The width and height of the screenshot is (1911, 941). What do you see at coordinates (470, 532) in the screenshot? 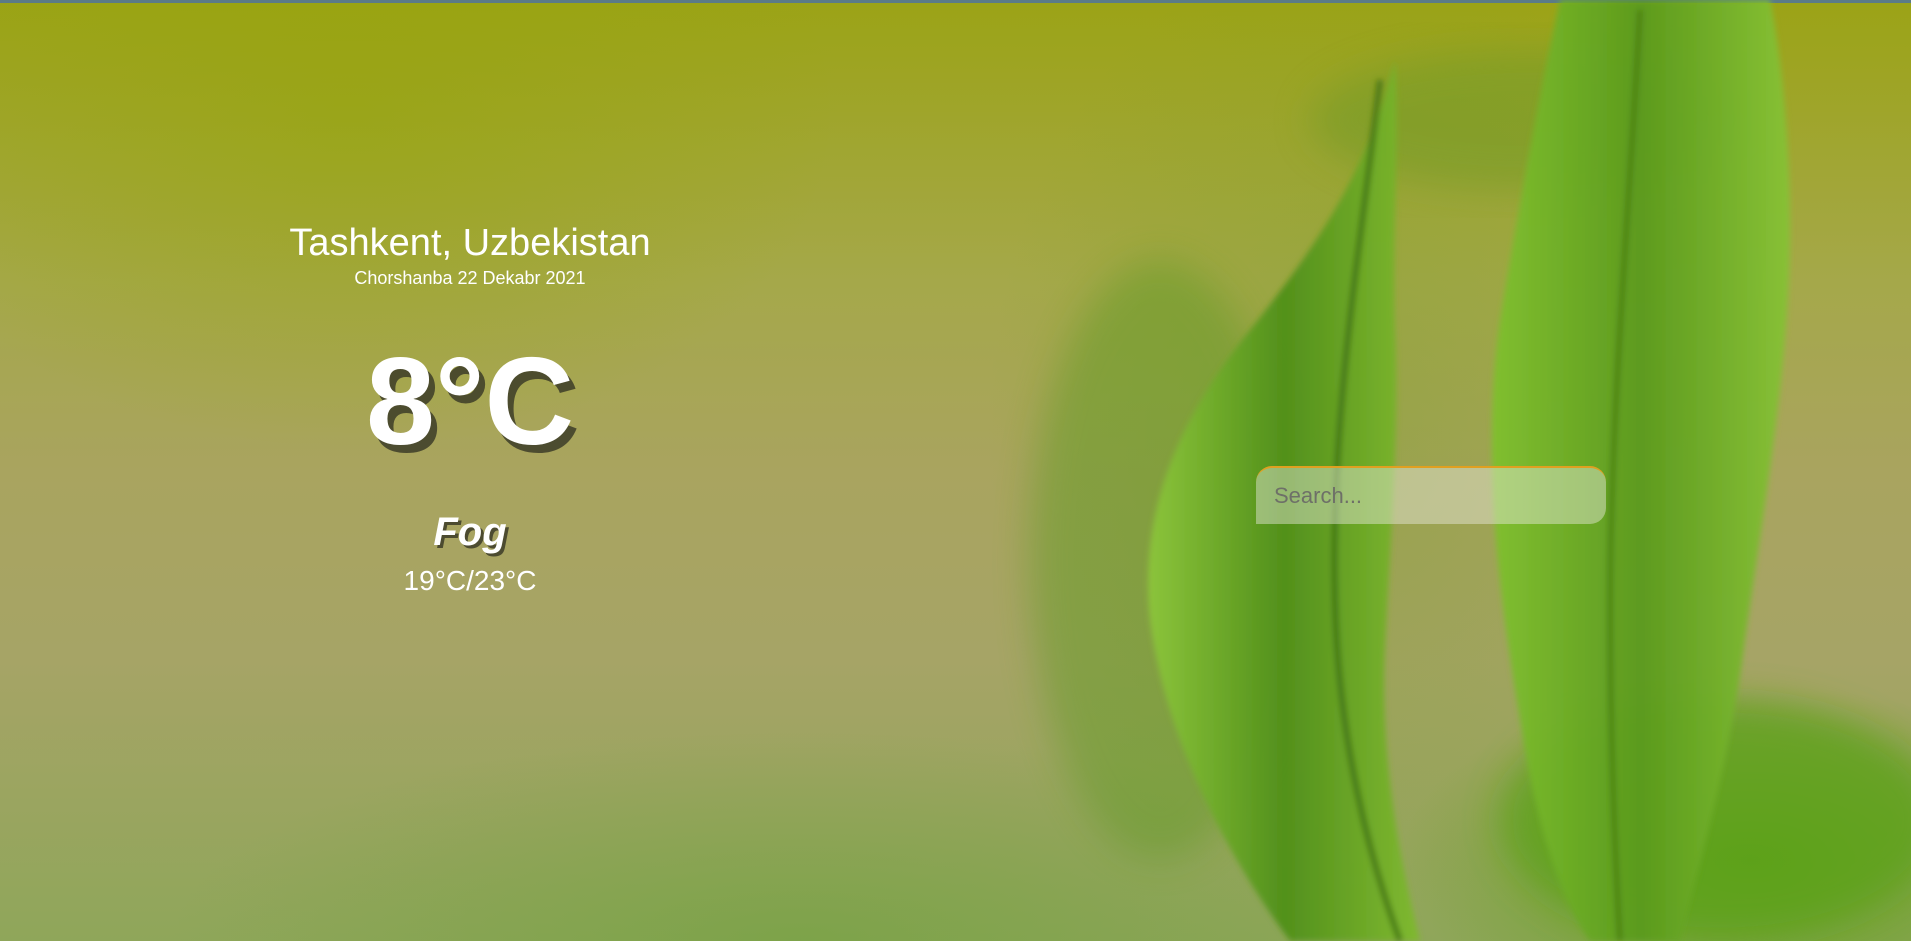
I see `weather-condition: Fog` at bounding box center [470, 532].